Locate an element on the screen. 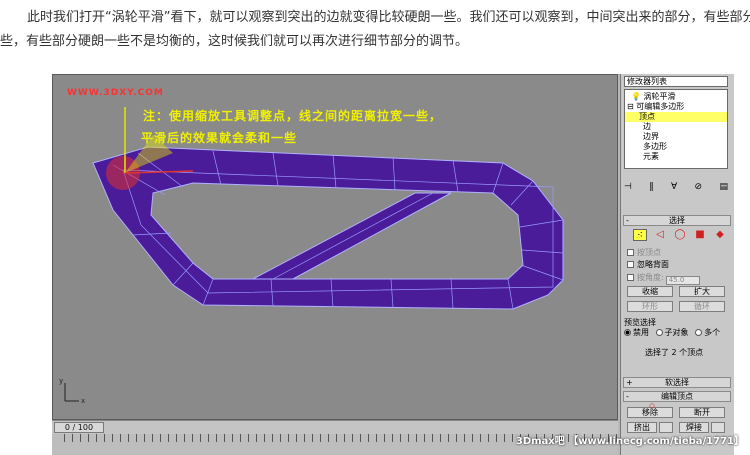  checkbox-label: 按顶点 is located at coordinates (649, 252).